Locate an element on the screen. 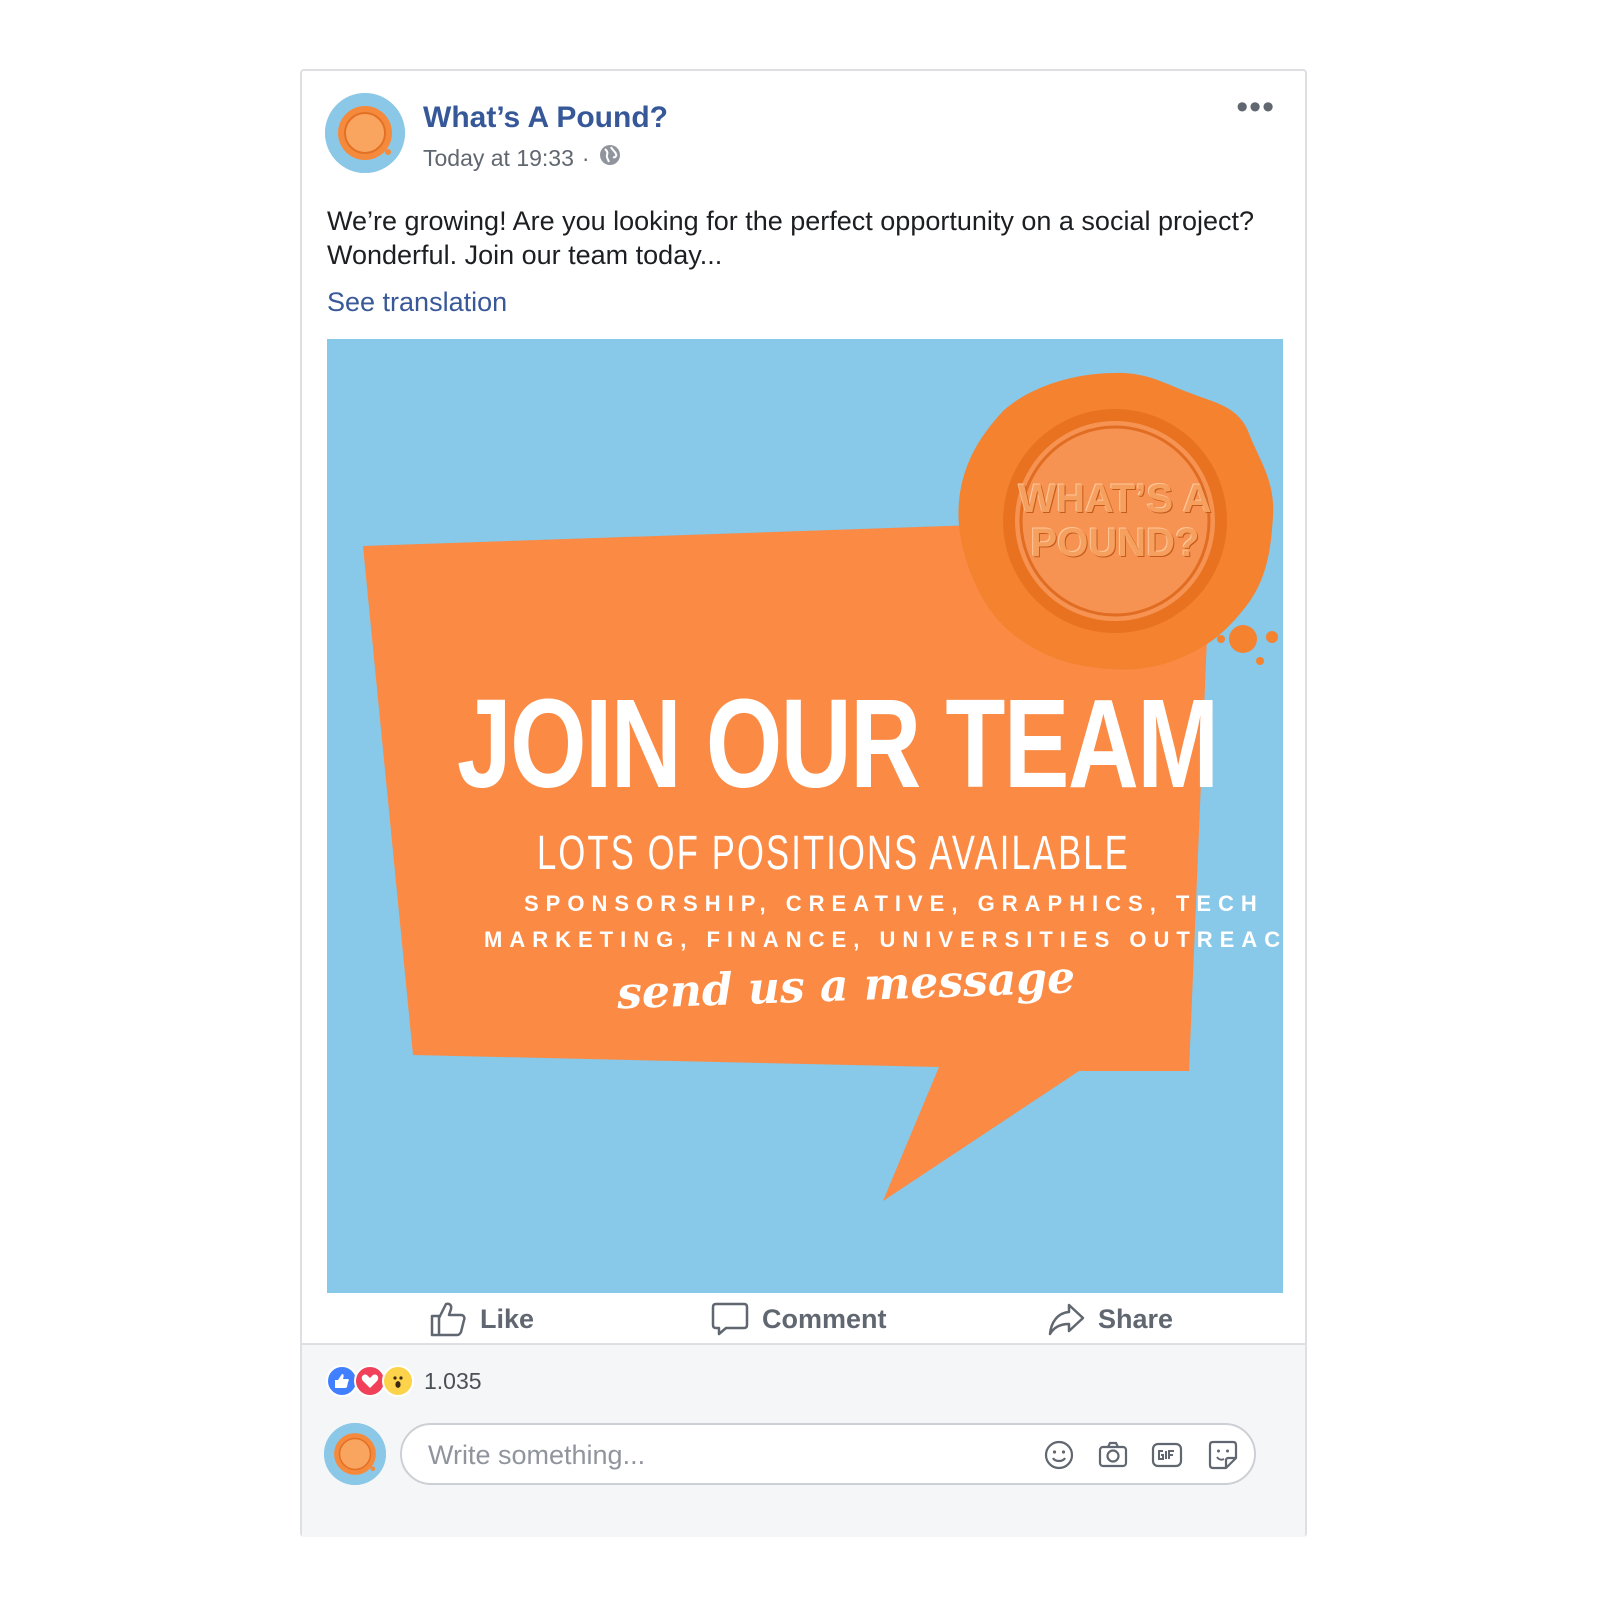  reaction-count: 1.035 is located at coordinates (453, 1380).